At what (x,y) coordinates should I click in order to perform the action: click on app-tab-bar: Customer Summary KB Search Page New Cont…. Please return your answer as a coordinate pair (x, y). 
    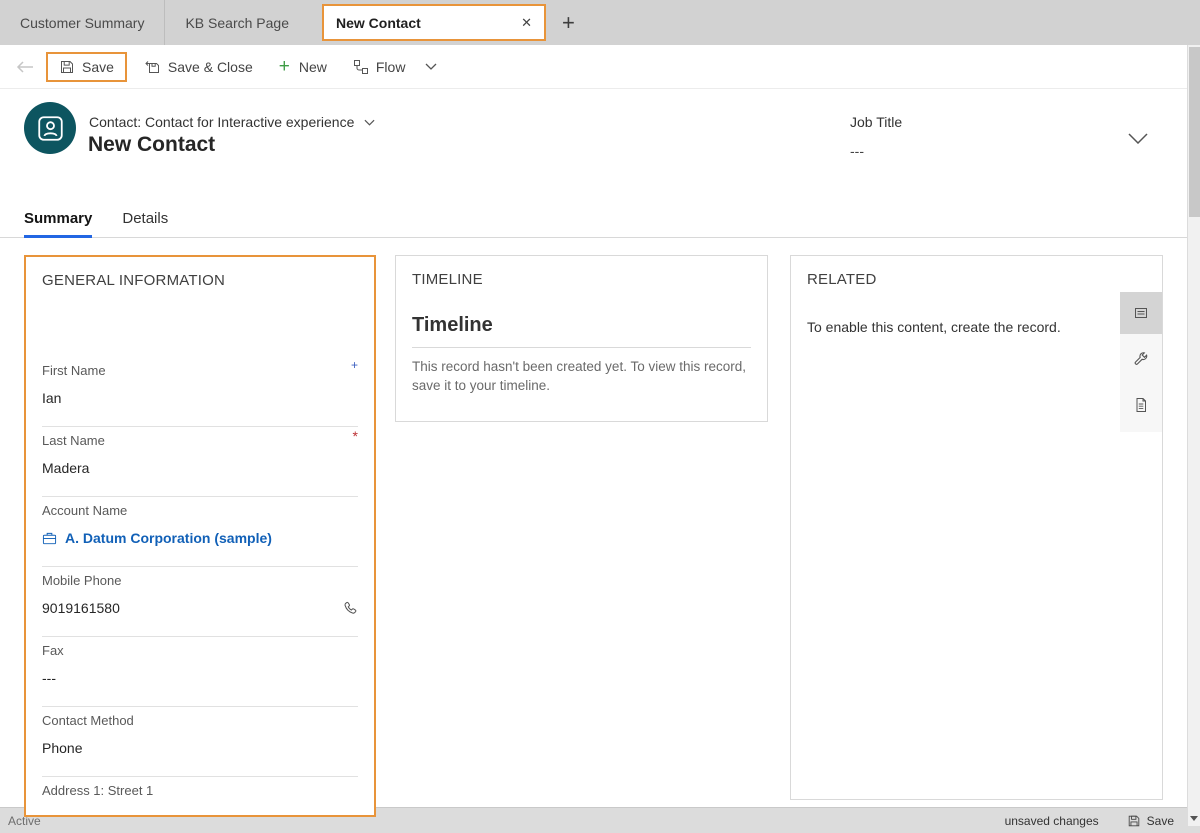
    Looking at the image, I should click on (600, 22).